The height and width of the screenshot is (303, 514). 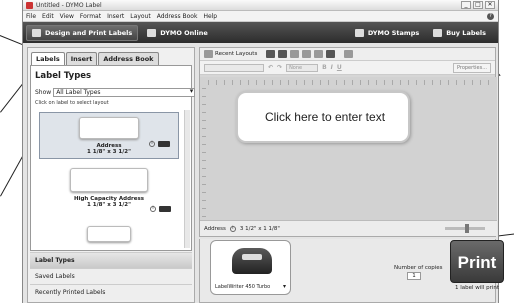 I want to click on help-icon: ?, so click(x=490, y=16).